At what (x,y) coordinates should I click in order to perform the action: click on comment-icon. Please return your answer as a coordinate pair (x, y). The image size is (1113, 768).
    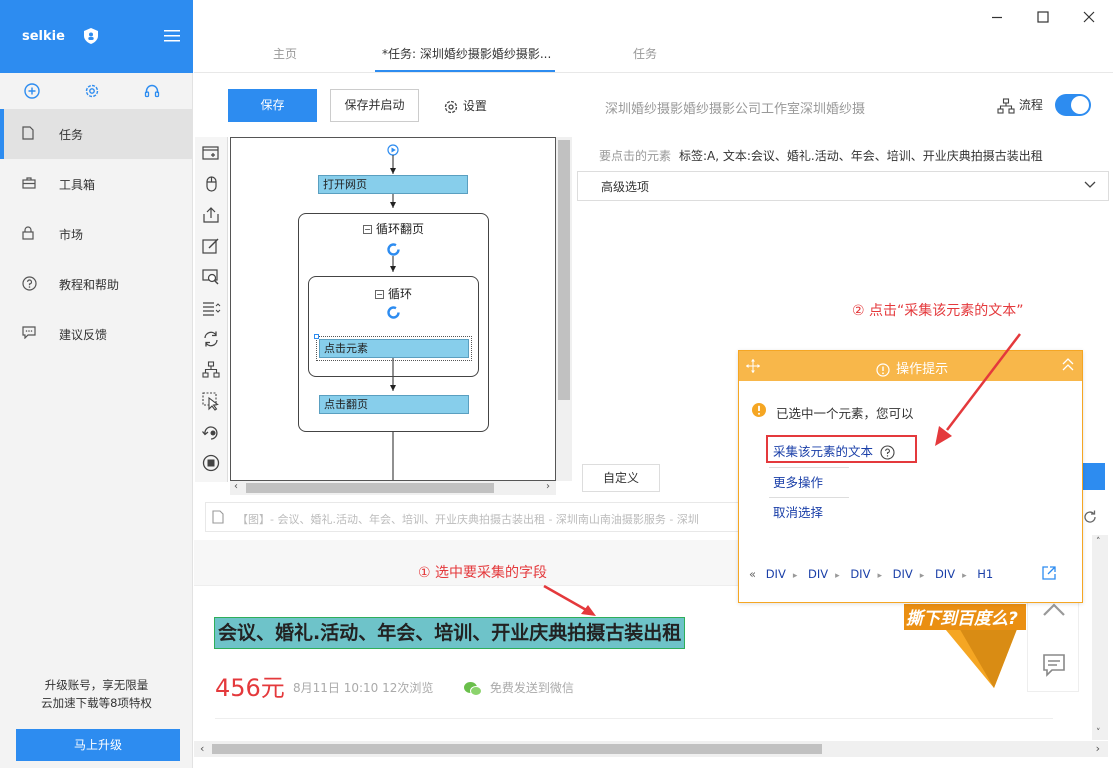
    Looking at the image, I should click on (1054, 665).